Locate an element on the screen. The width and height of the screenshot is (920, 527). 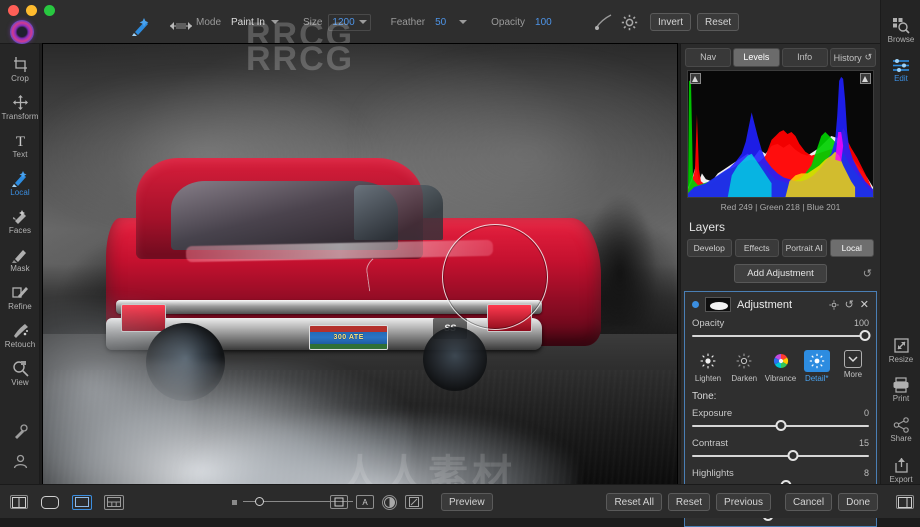
maximize-window-button is located at coordinates (49, 10).